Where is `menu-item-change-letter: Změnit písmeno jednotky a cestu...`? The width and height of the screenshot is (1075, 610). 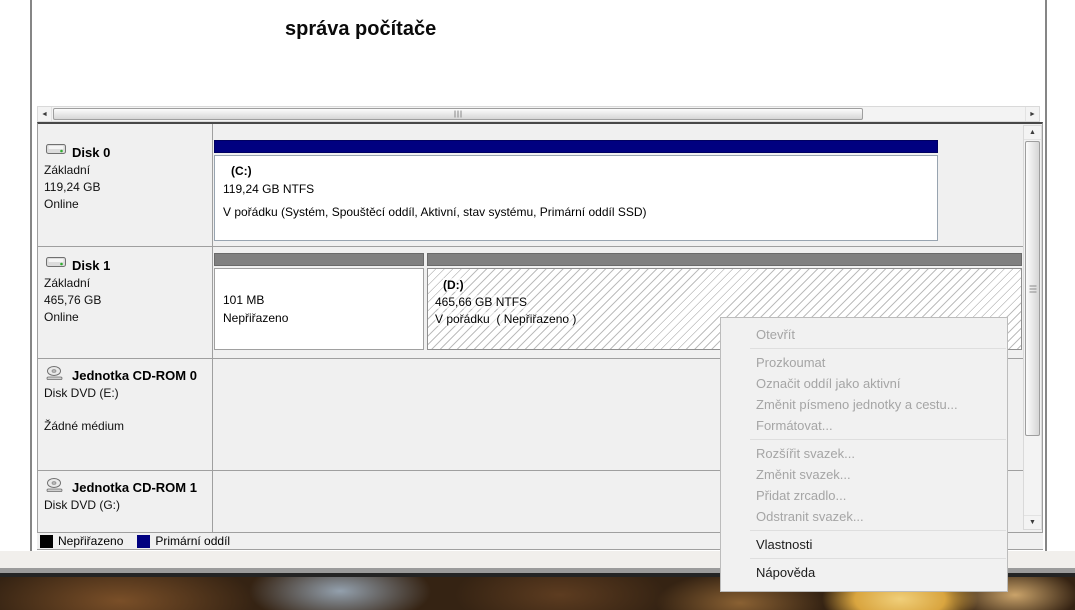
menu-item-change-letter: Změnit písmeno jednotky a cestu... is located at coordinates (864, 404).